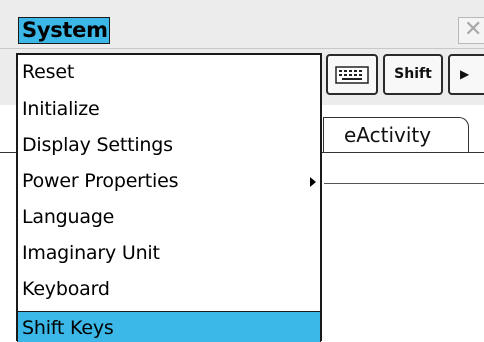  Describe the element at coordinates (413, 74) in the screenshot. I see `shift-button: Shift` at that location.